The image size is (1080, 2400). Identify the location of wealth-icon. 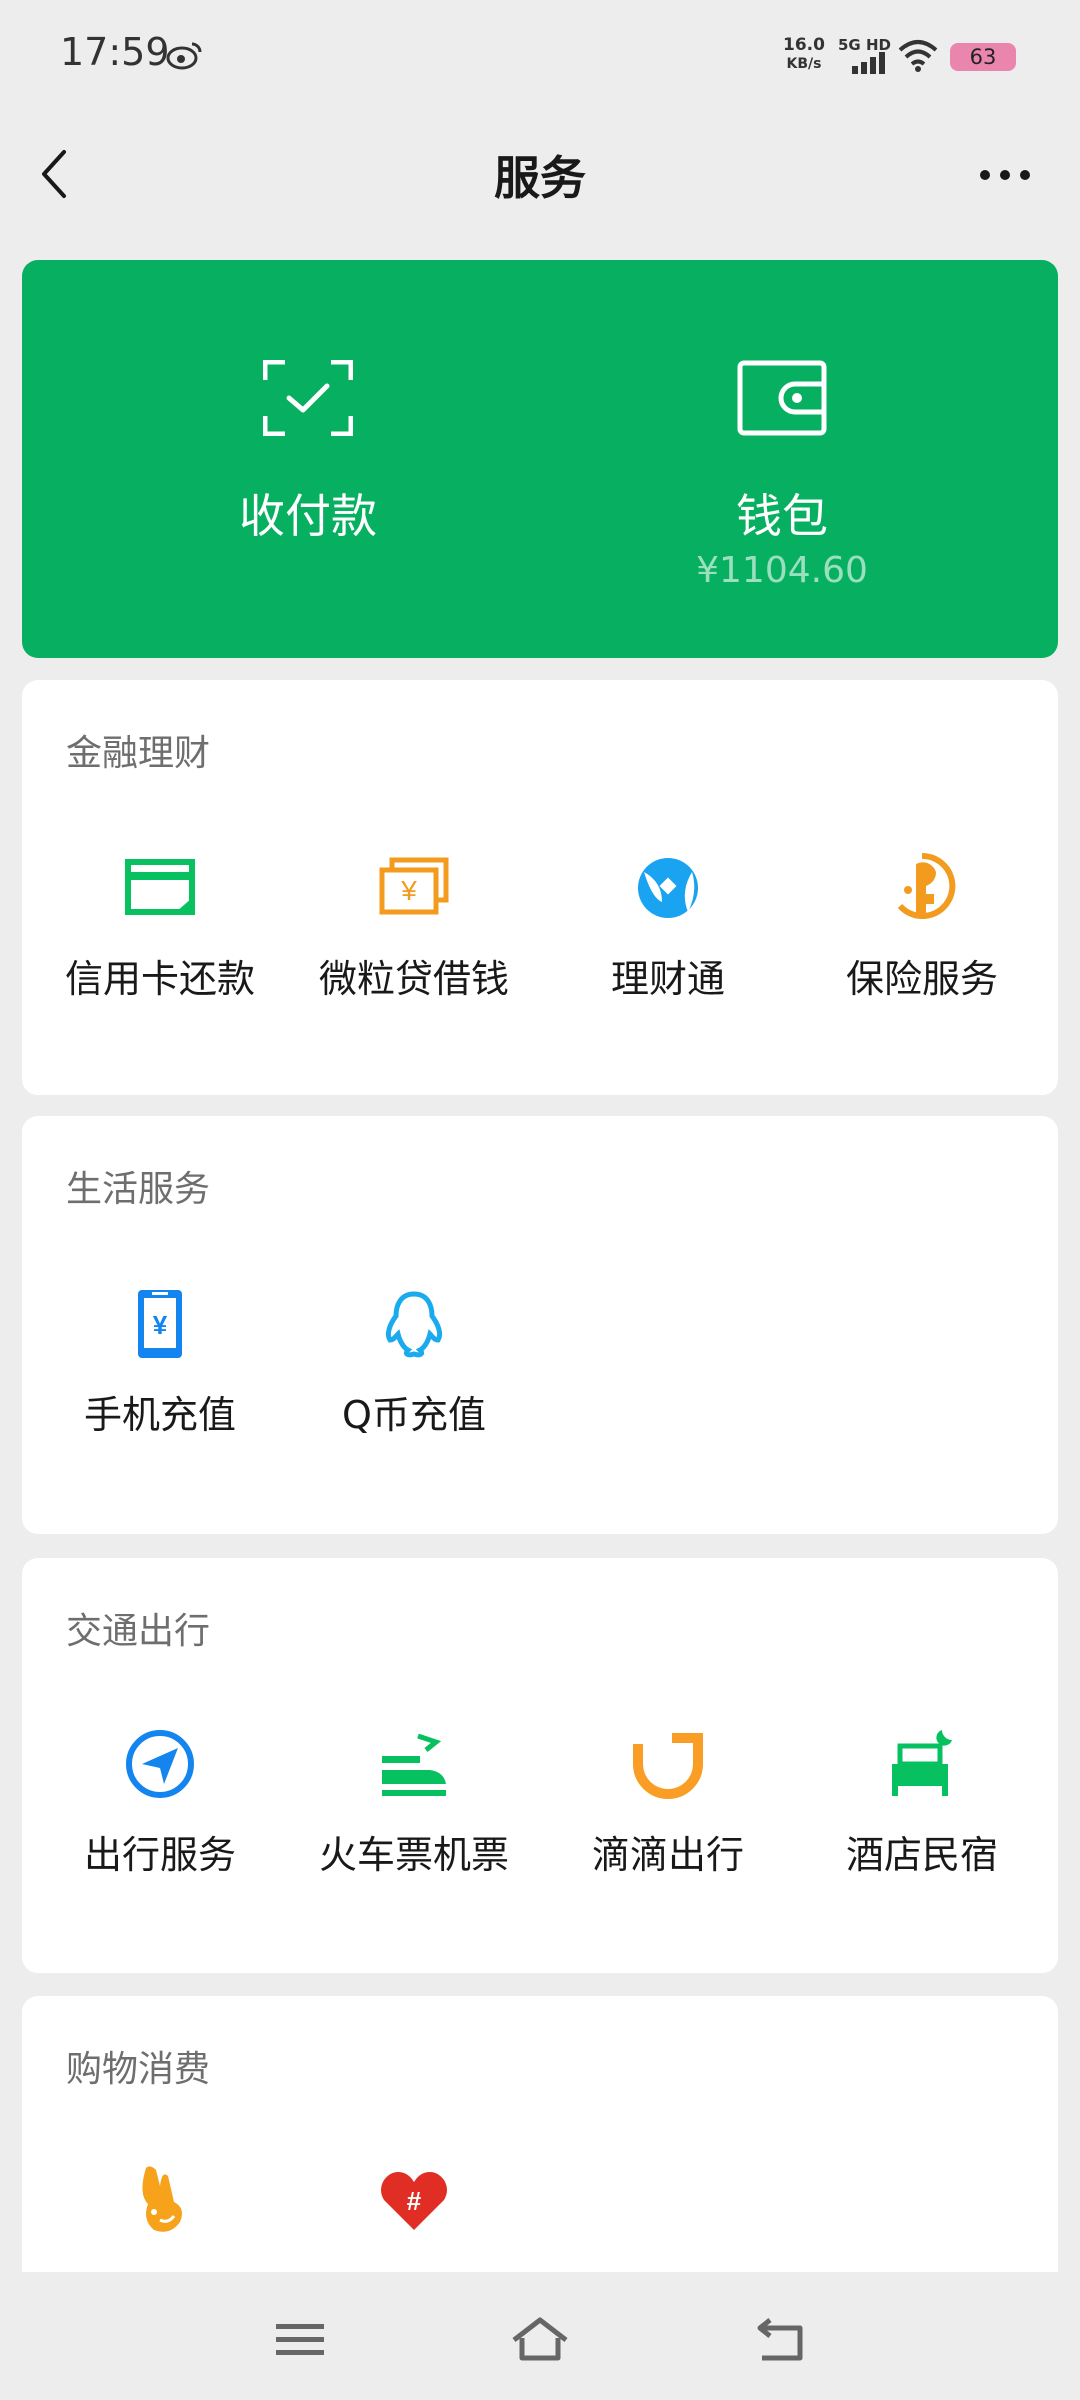
(668, 888).